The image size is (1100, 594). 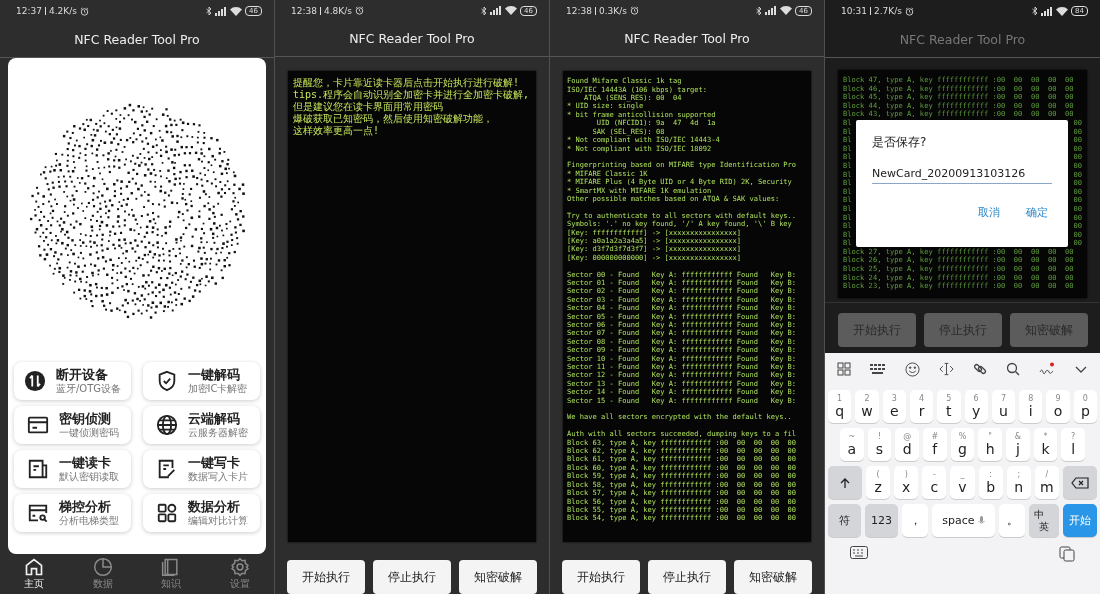 What do you see at coordinates (887, 11) in the screenshot?
I see `network-speed: 2.7K/s` at bounding box center [887, 11].